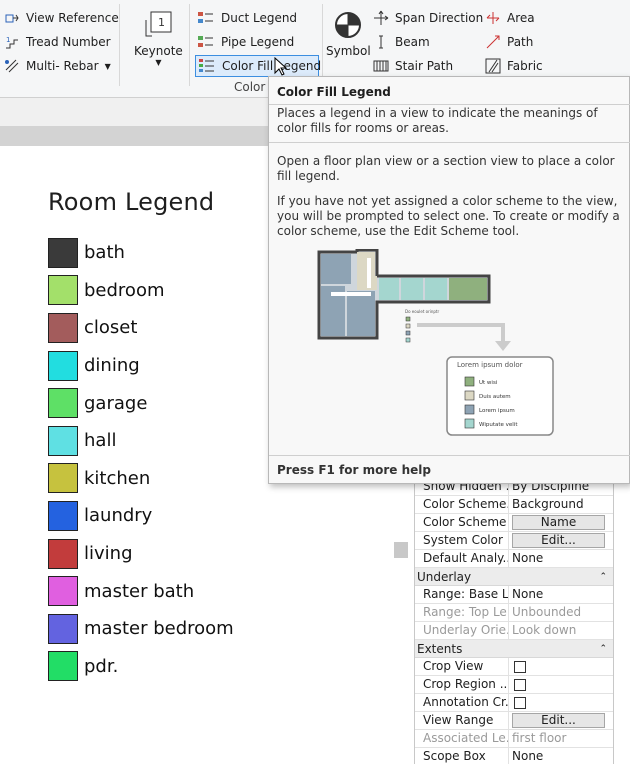  Describe the element at coordinates (493, 42) in the screenshot. I see `path-icon` at that location.